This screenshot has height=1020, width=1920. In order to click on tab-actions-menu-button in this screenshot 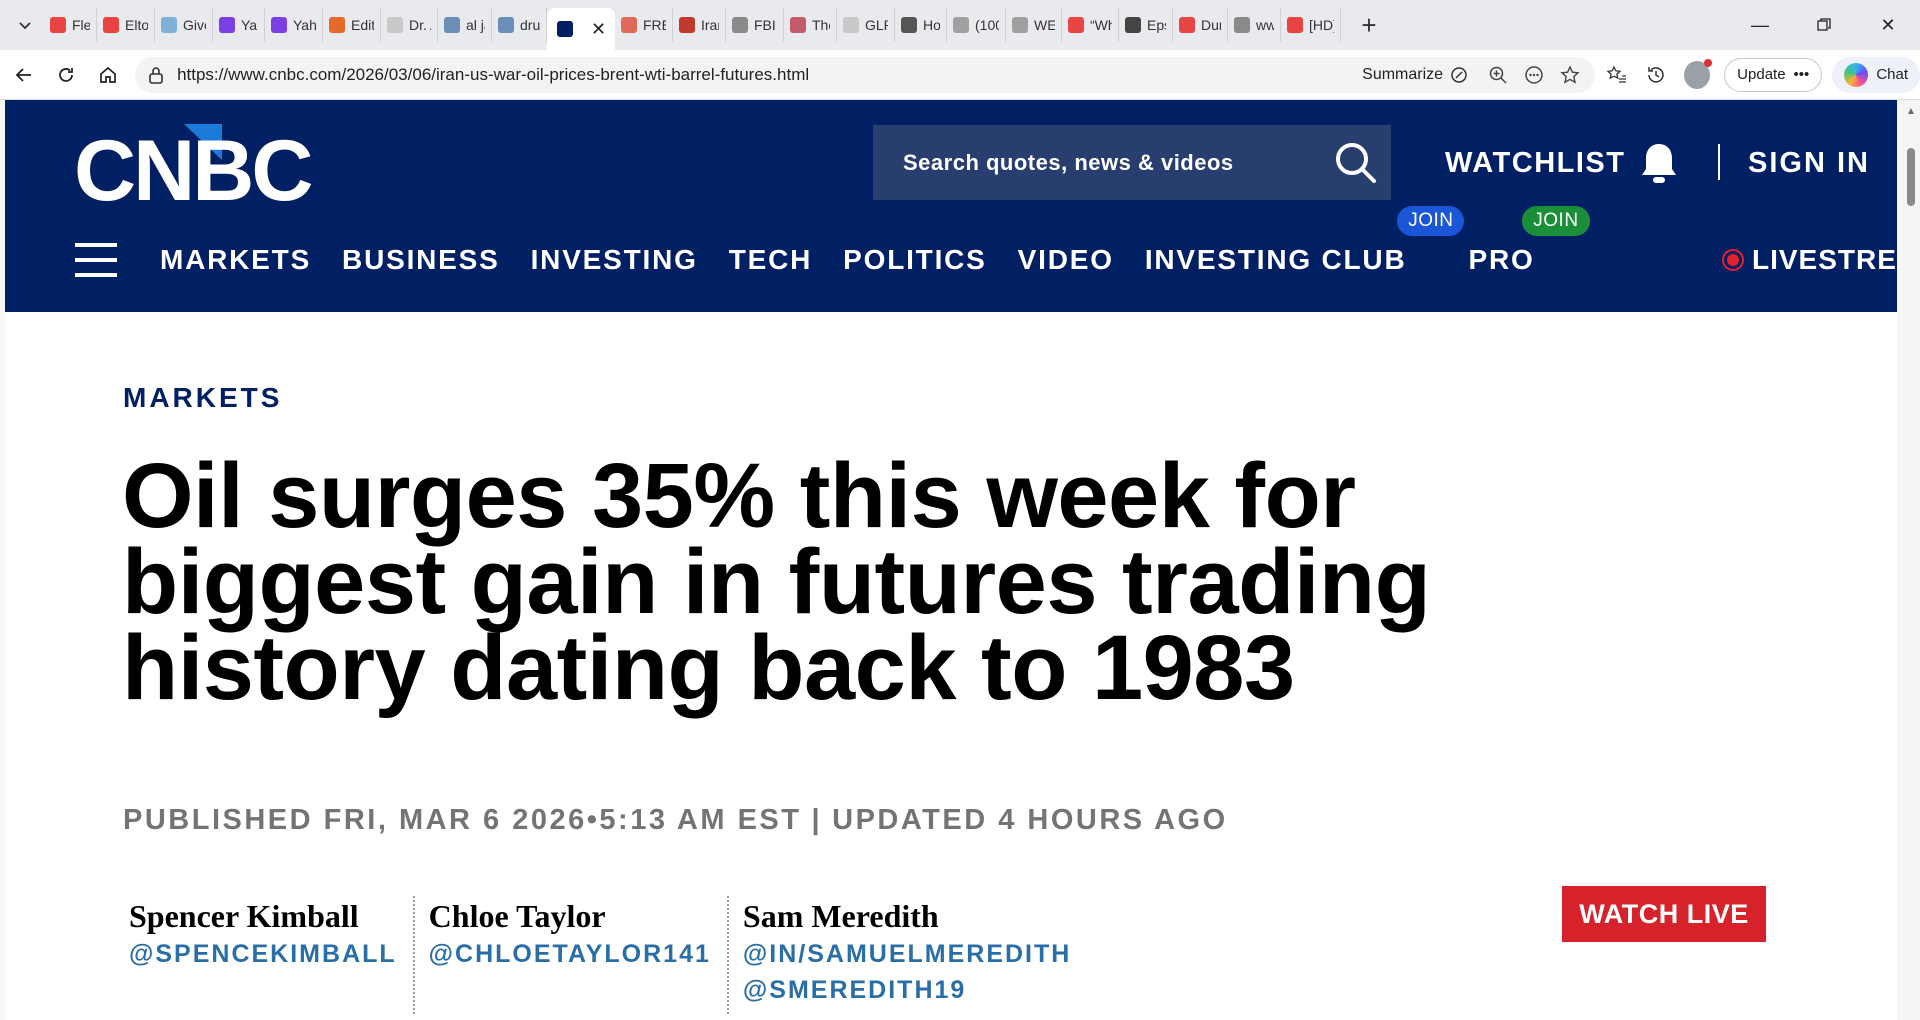, I will do `click(25, 25)`.